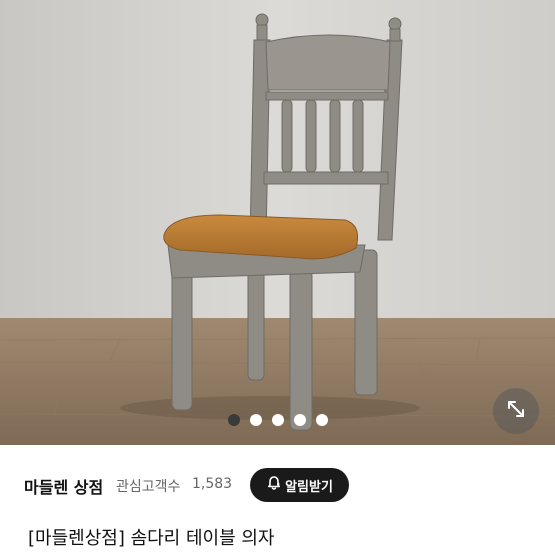 The width and height of the screenshot is (555, 555). I want to click on notify-button-label: 알림받기, so click(309, 487).